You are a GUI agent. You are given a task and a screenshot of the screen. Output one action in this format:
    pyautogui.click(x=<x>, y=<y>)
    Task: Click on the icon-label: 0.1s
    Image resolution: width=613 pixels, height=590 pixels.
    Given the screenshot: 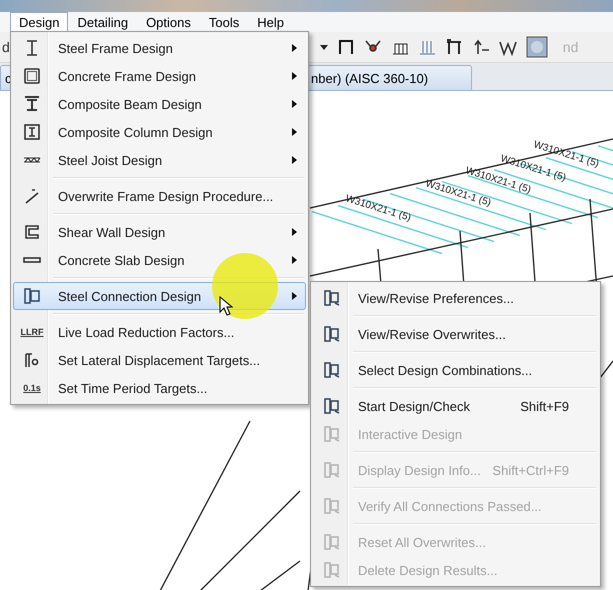 What is the action you would take?
    pyautogui.click(x=32, y=388)
    